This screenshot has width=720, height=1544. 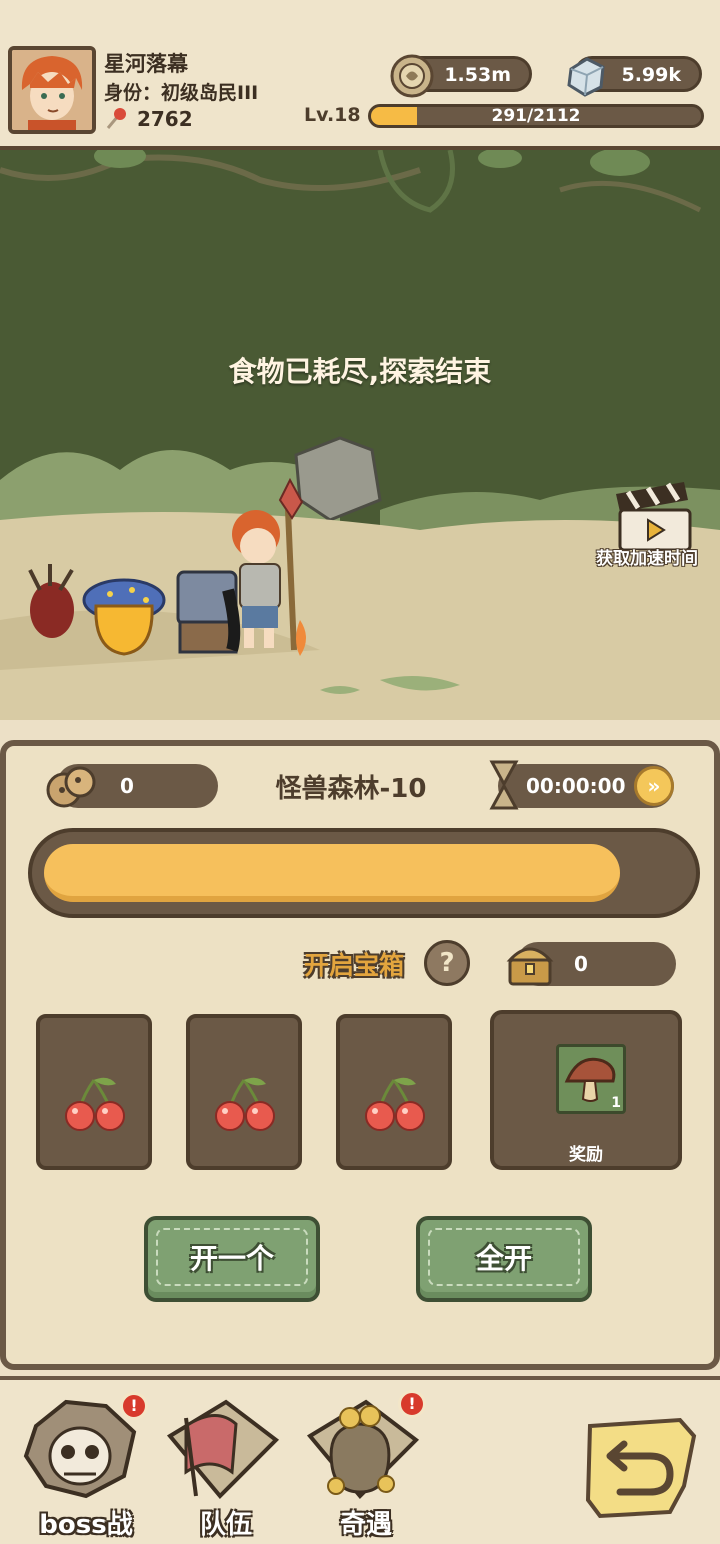 I want to click on open-all-button: 全开, so click(x=504, y=1259).